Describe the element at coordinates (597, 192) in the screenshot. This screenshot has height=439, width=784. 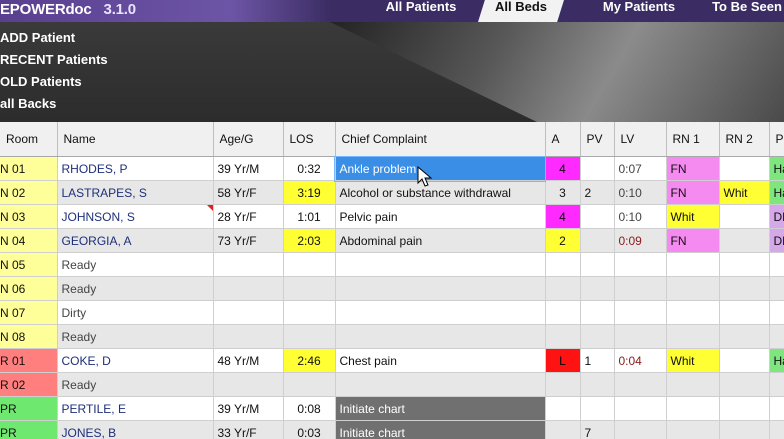
I see `cell-pv: 2` at that location.